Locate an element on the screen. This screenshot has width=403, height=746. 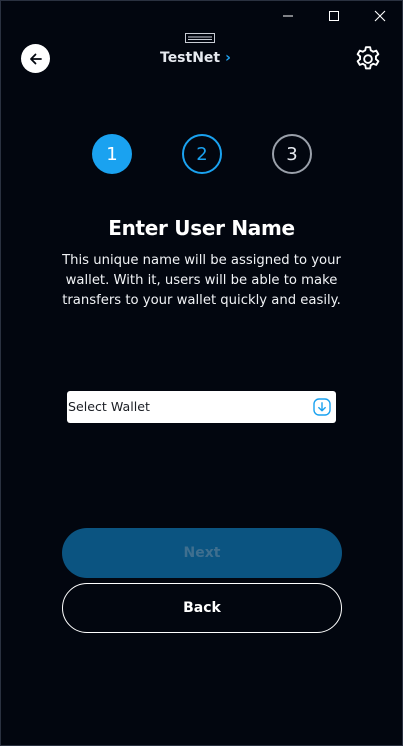
minimize-button is located at coordinates (288, 16).